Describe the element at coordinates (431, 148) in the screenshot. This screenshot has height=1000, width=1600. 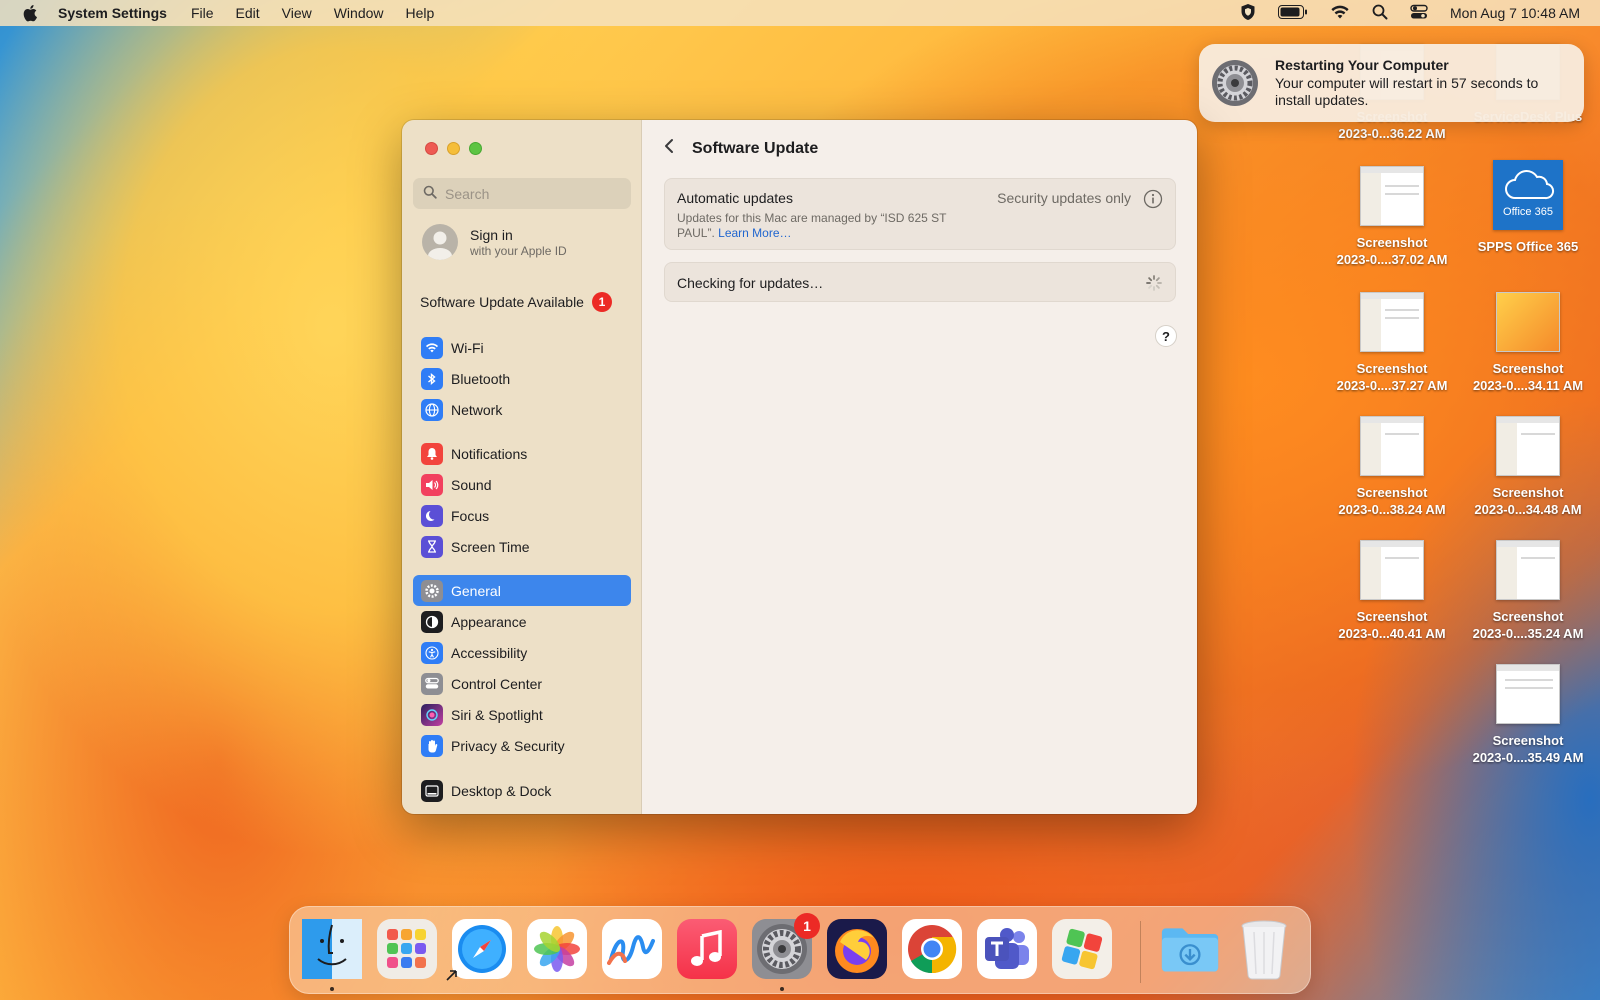
I see `close-button` at that location.